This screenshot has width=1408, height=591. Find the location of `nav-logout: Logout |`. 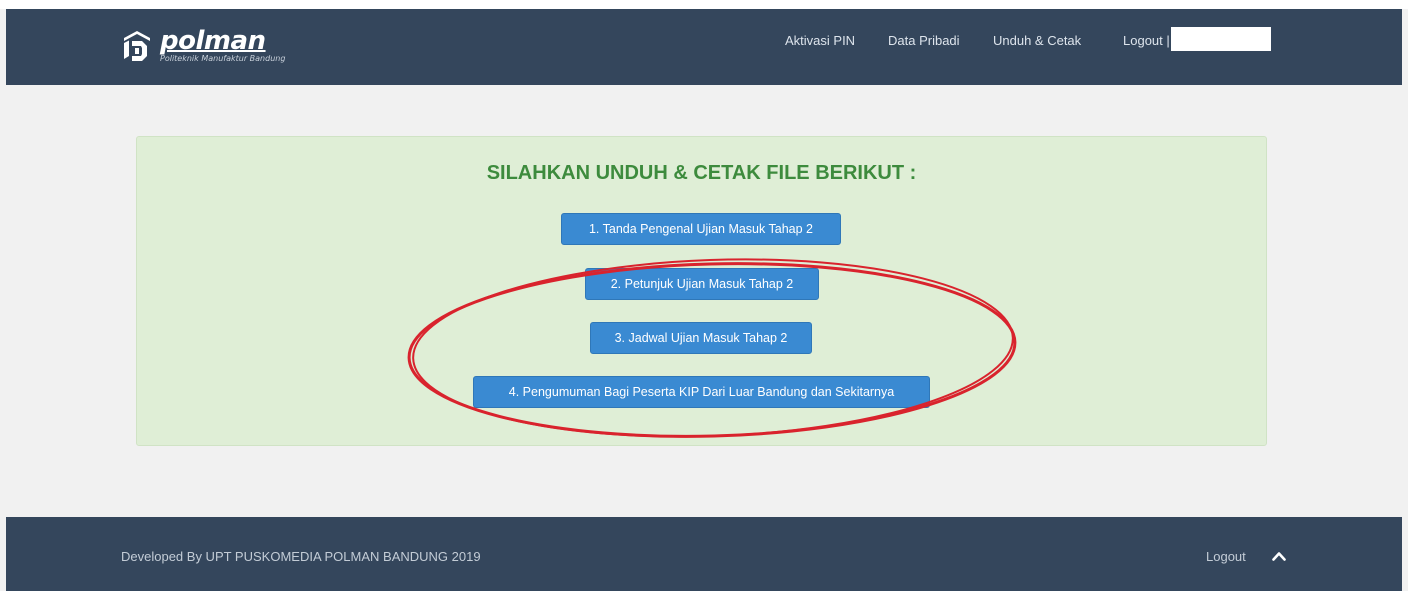

nav-logout: Logout | is located at coordinates (1146, 40).